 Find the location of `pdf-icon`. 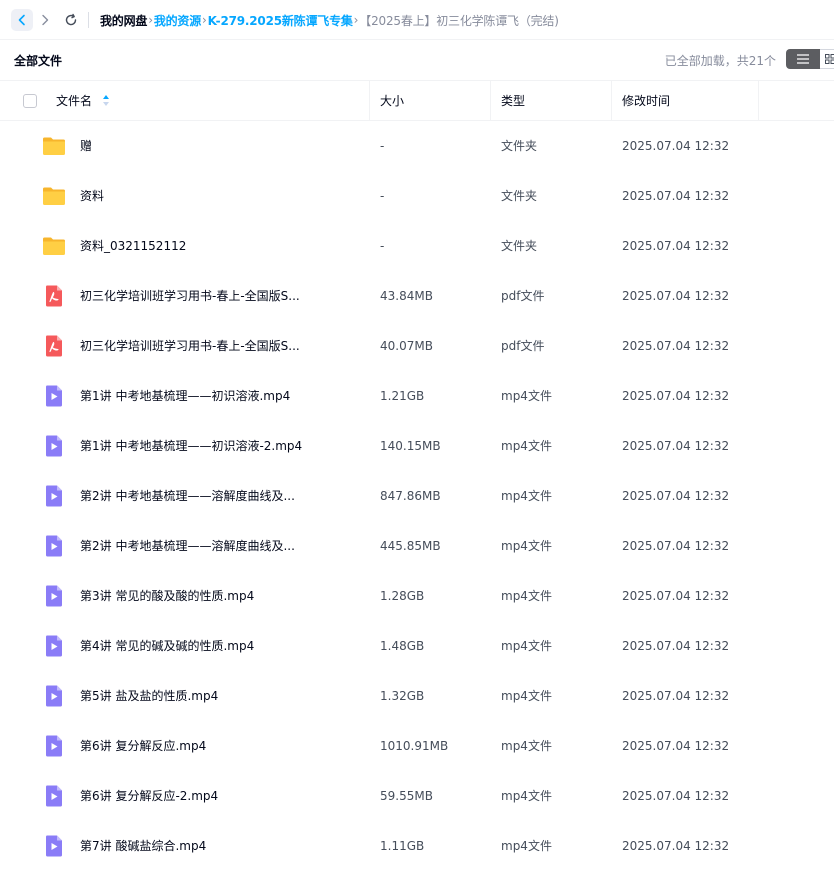

pdf-icon is located at coordinates (54, 346).